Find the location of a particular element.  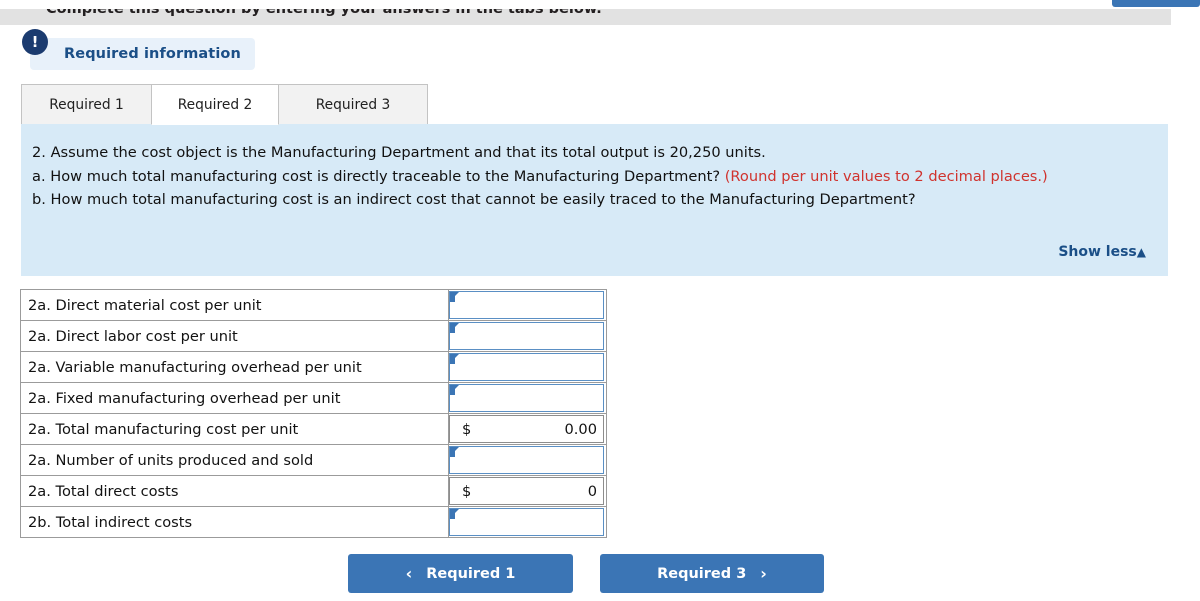

next-required-label: Required 3 is located at coordinates (702, 573).